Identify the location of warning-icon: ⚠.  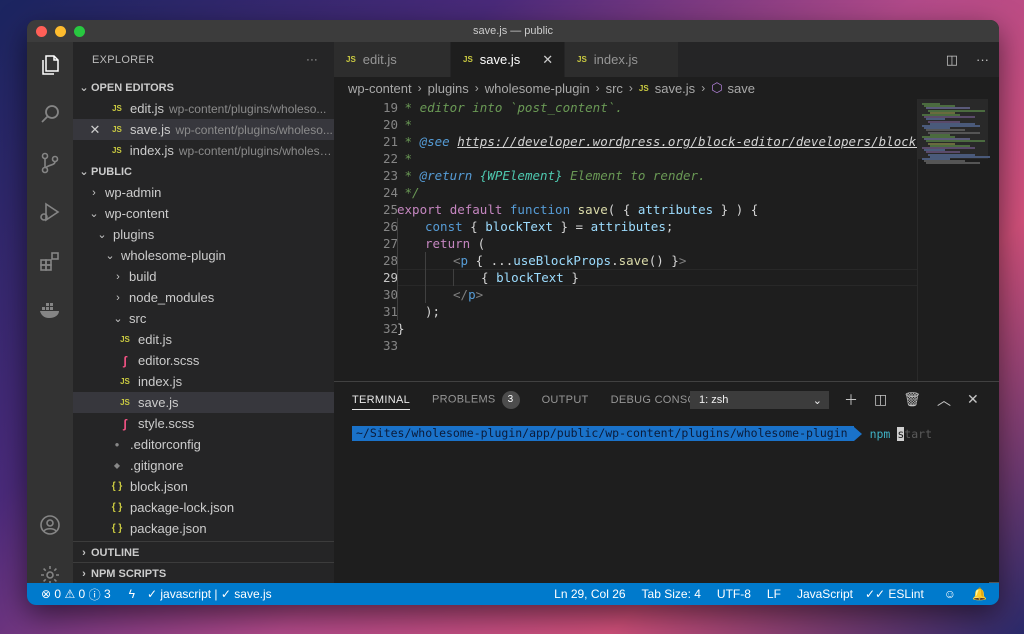
(70, 594).